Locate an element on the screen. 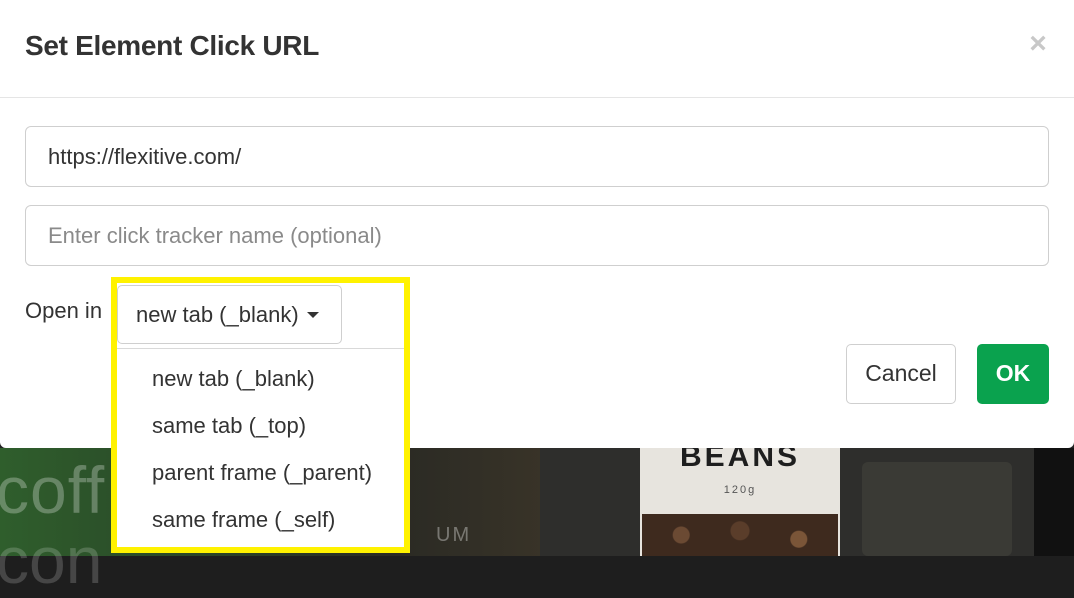 This screenshot has height=598, width=1074. coffee-bag-image: BEANS 120g is located at coordinates (740, 498).